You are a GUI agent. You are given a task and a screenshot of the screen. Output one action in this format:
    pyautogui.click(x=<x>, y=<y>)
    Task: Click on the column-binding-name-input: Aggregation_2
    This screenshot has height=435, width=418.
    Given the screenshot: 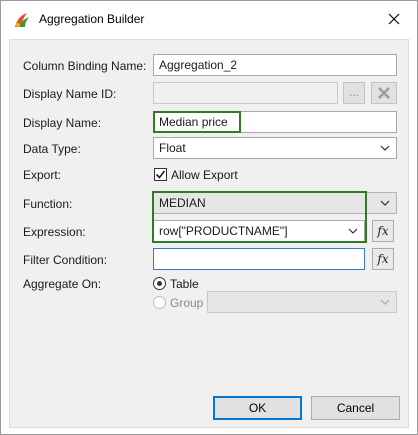 What is the action you would take?
    pyautogui.click(x=275, y=65)
    